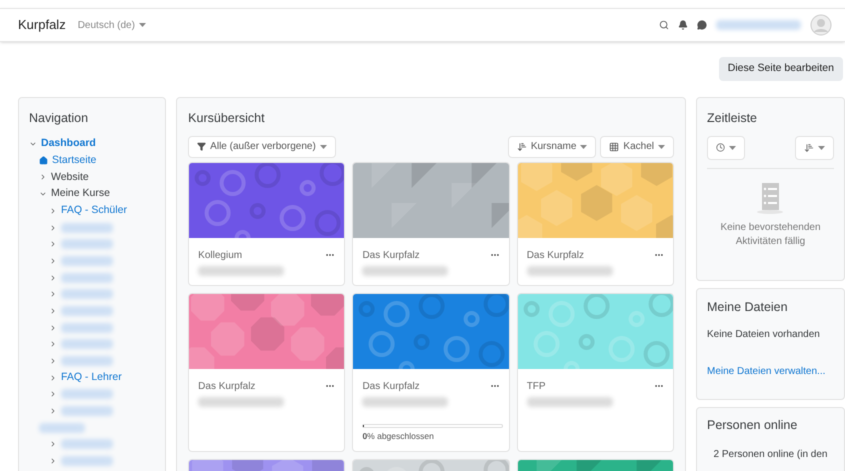 The width and height of the screenshot is (845, 471). Describe the element at coordinates (70, 178) in the screenshot. I see `nav-link: Website` at that location.